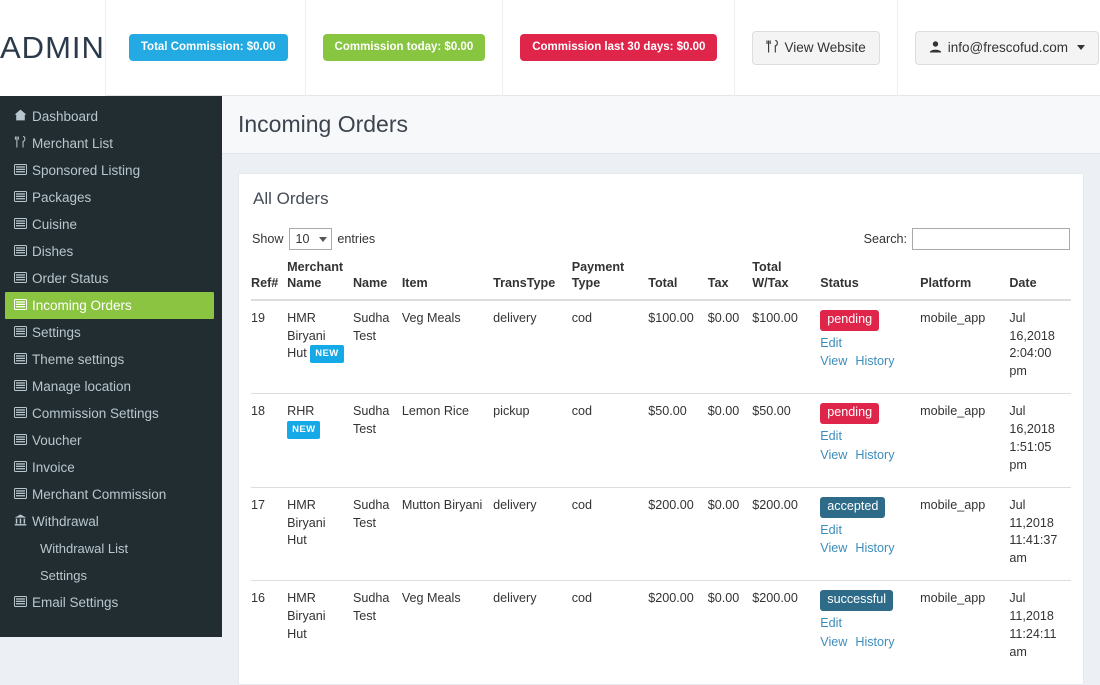 This screenshot has height=685, width=1100. Describe the element at coordinates (323, 124) in the screenshot. I see `page-title: Incoming Orders` at that location.